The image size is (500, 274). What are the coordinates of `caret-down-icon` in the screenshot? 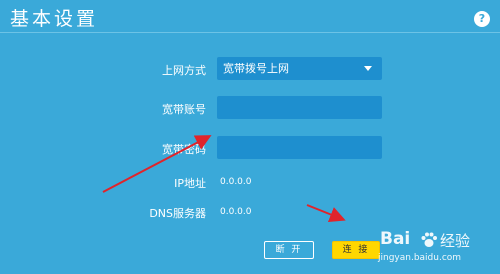 It's located at (368, 68).